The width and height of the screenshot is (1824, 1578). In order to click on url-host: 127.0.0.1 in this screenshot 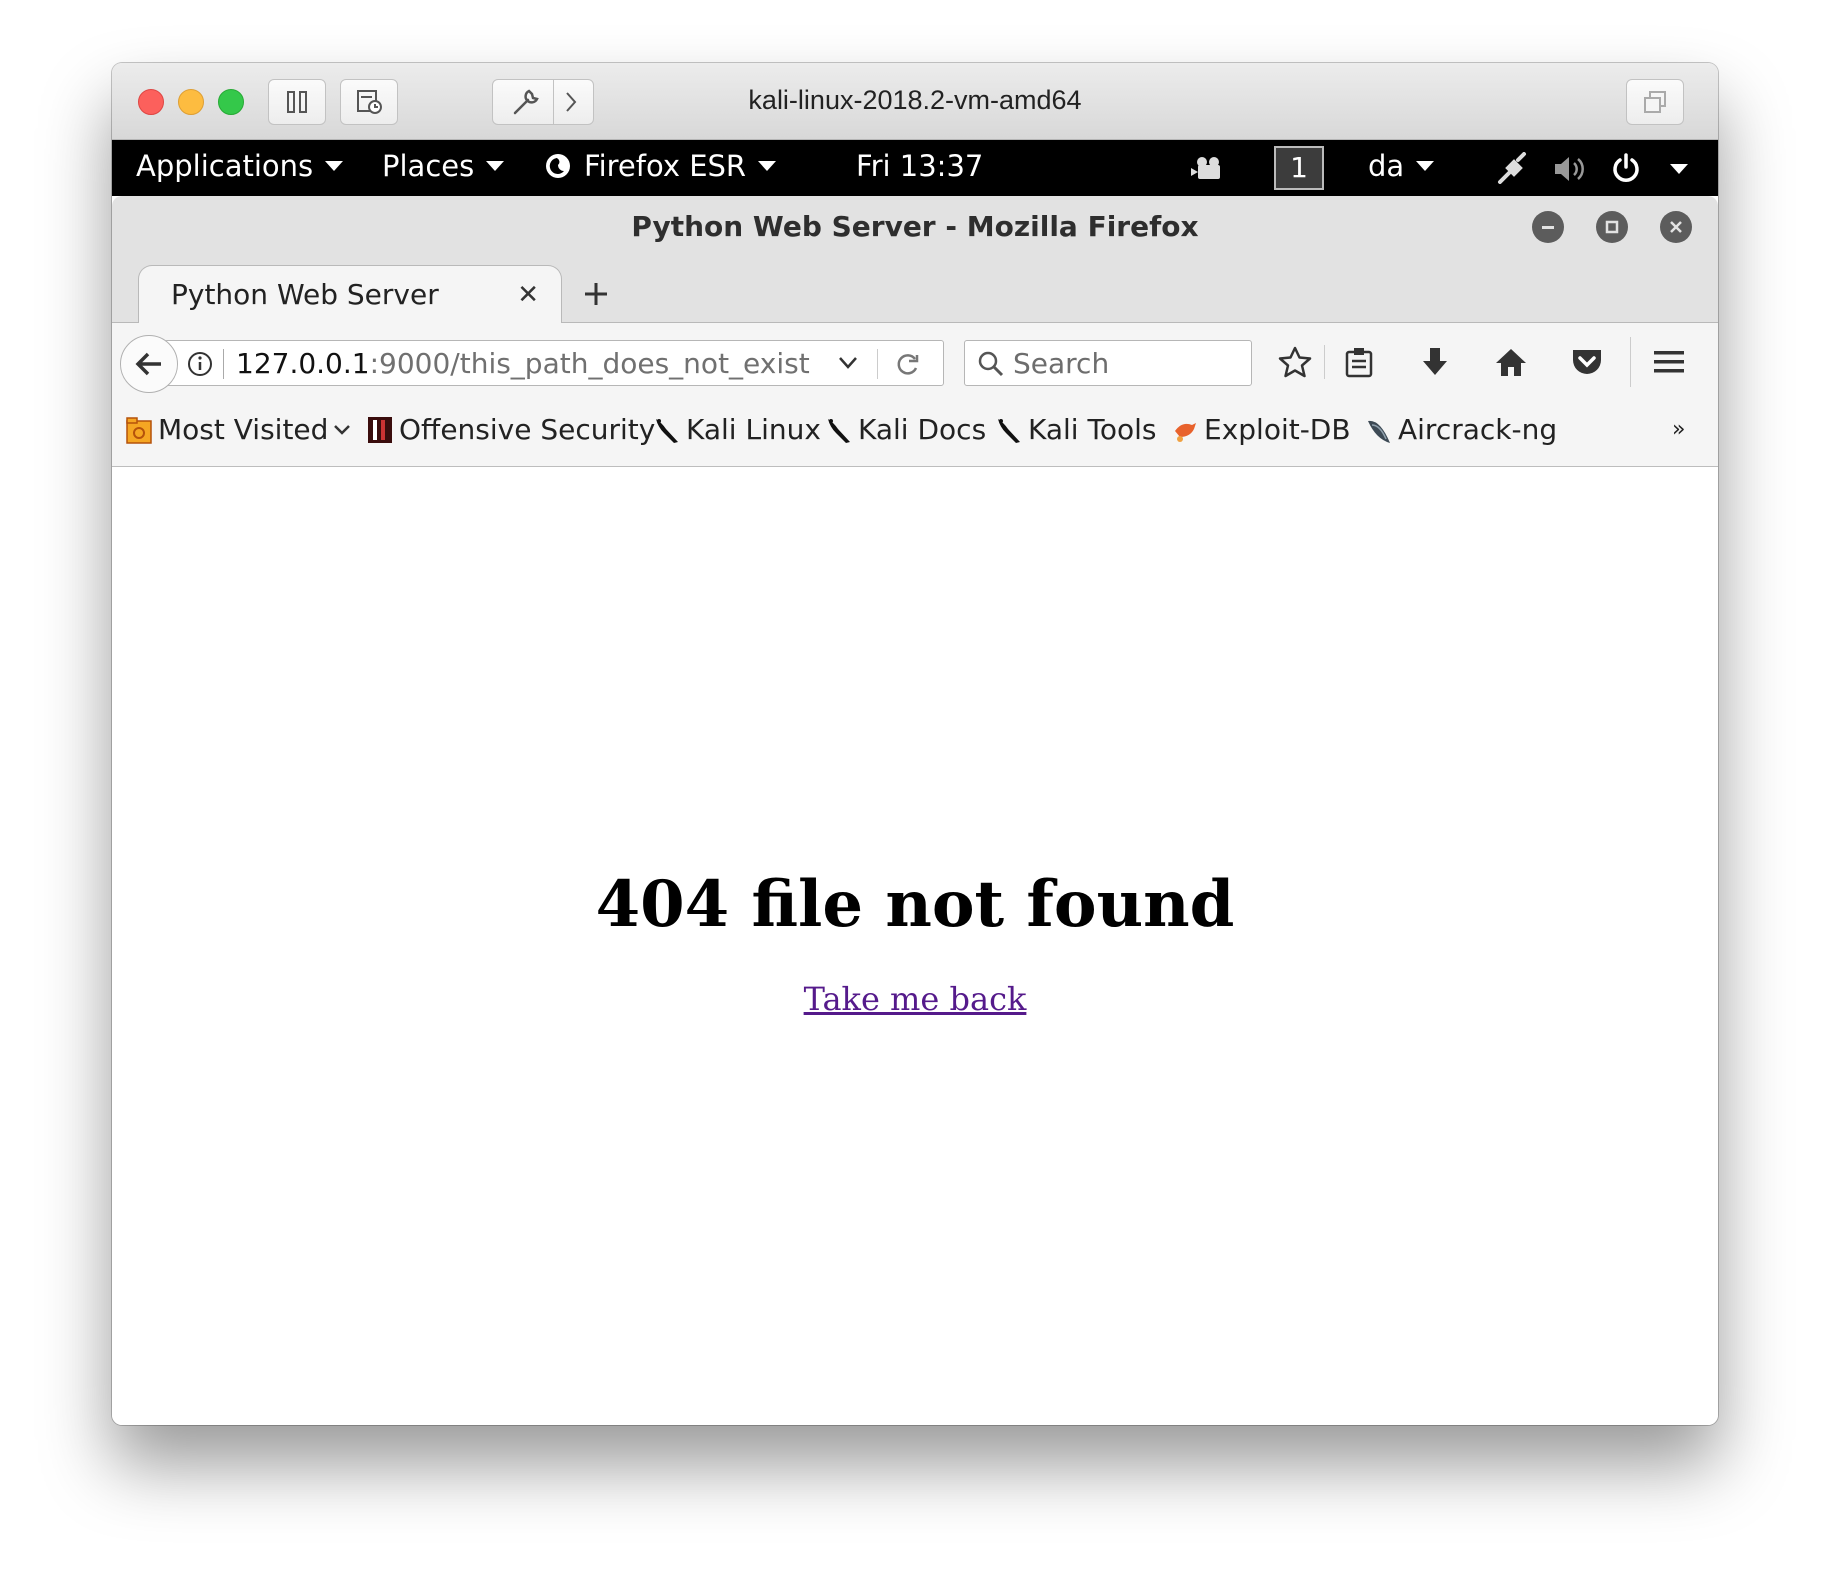, I will do `click(303, 363)`.